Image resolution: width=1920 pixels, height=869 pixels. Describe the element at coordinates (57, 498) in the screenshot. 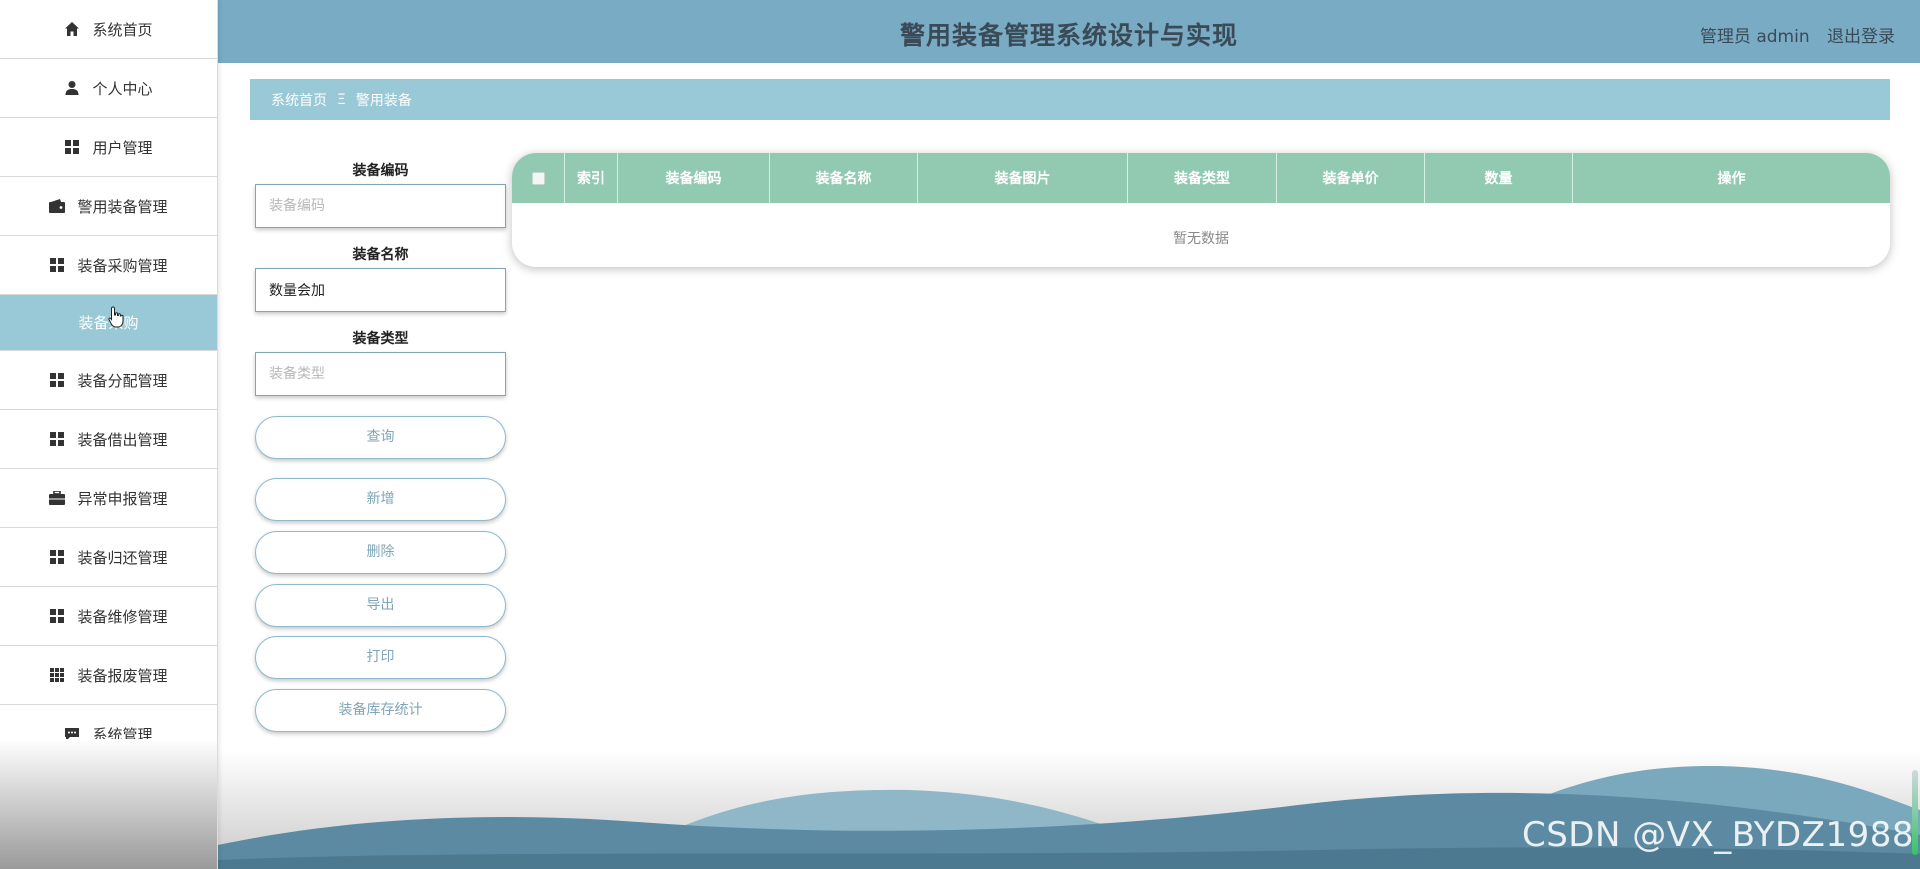

I see `briefcase-icon` at that location.